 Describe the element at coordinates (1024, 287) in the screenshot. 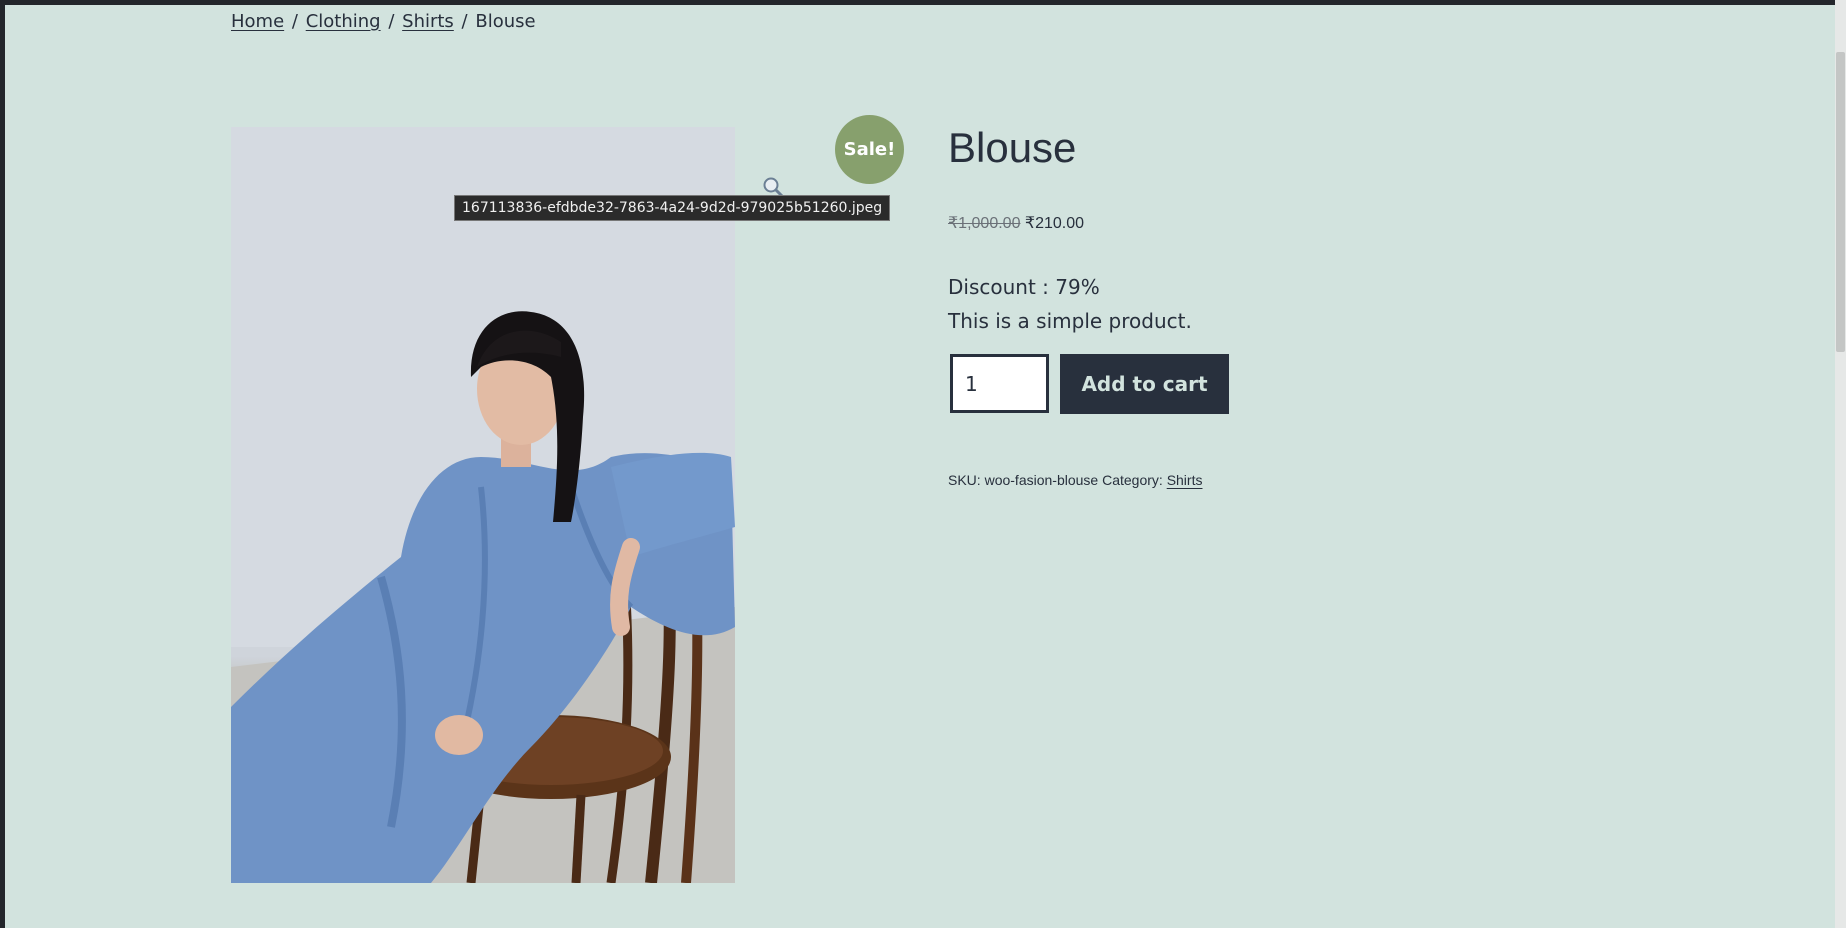

I see `discount-text: Discount : 79%` at that location.